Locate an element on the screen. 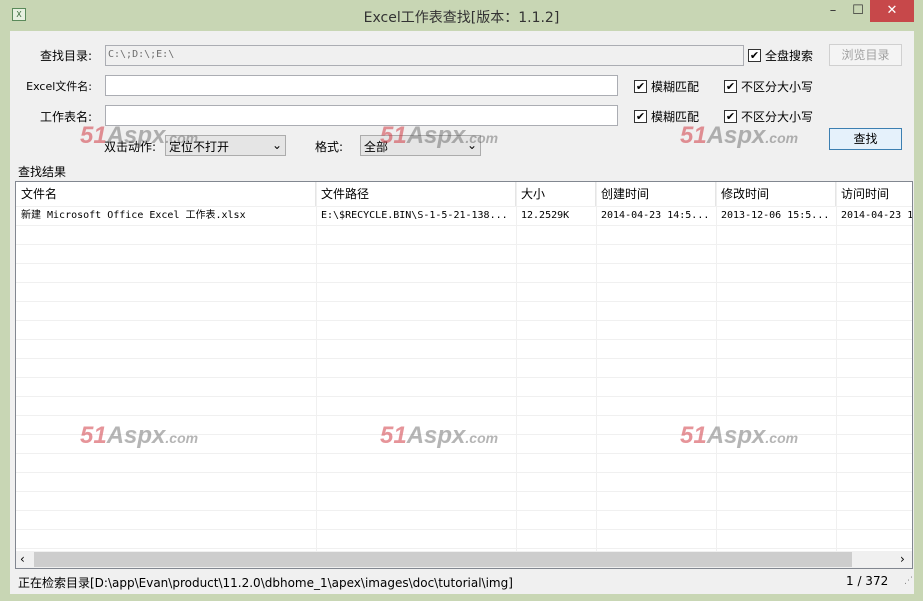  column-header-accessed: 访问时间 is located at coordinates (874, 194).